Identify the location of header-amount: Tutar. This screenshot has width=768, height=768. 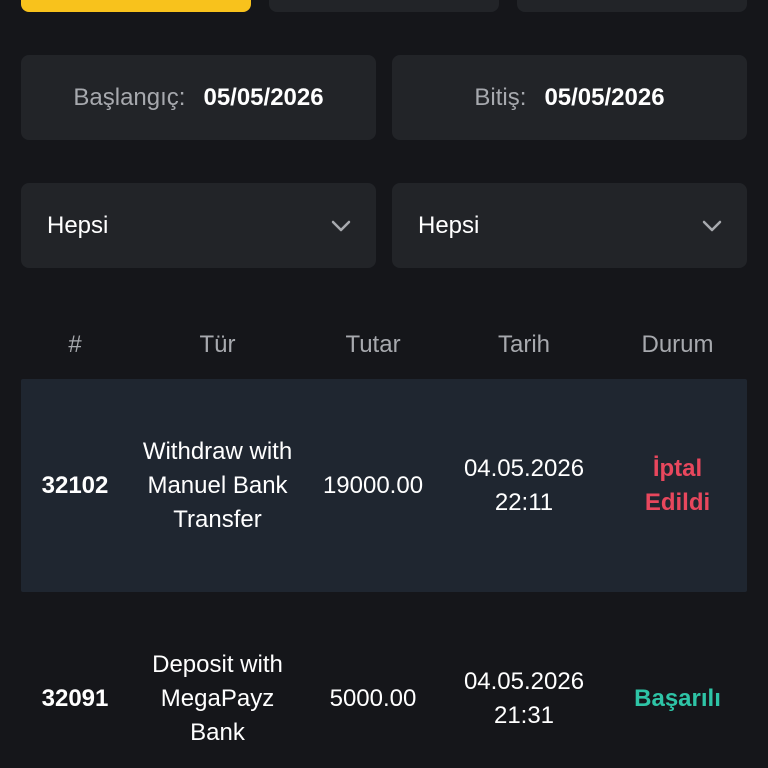
(373, 344).